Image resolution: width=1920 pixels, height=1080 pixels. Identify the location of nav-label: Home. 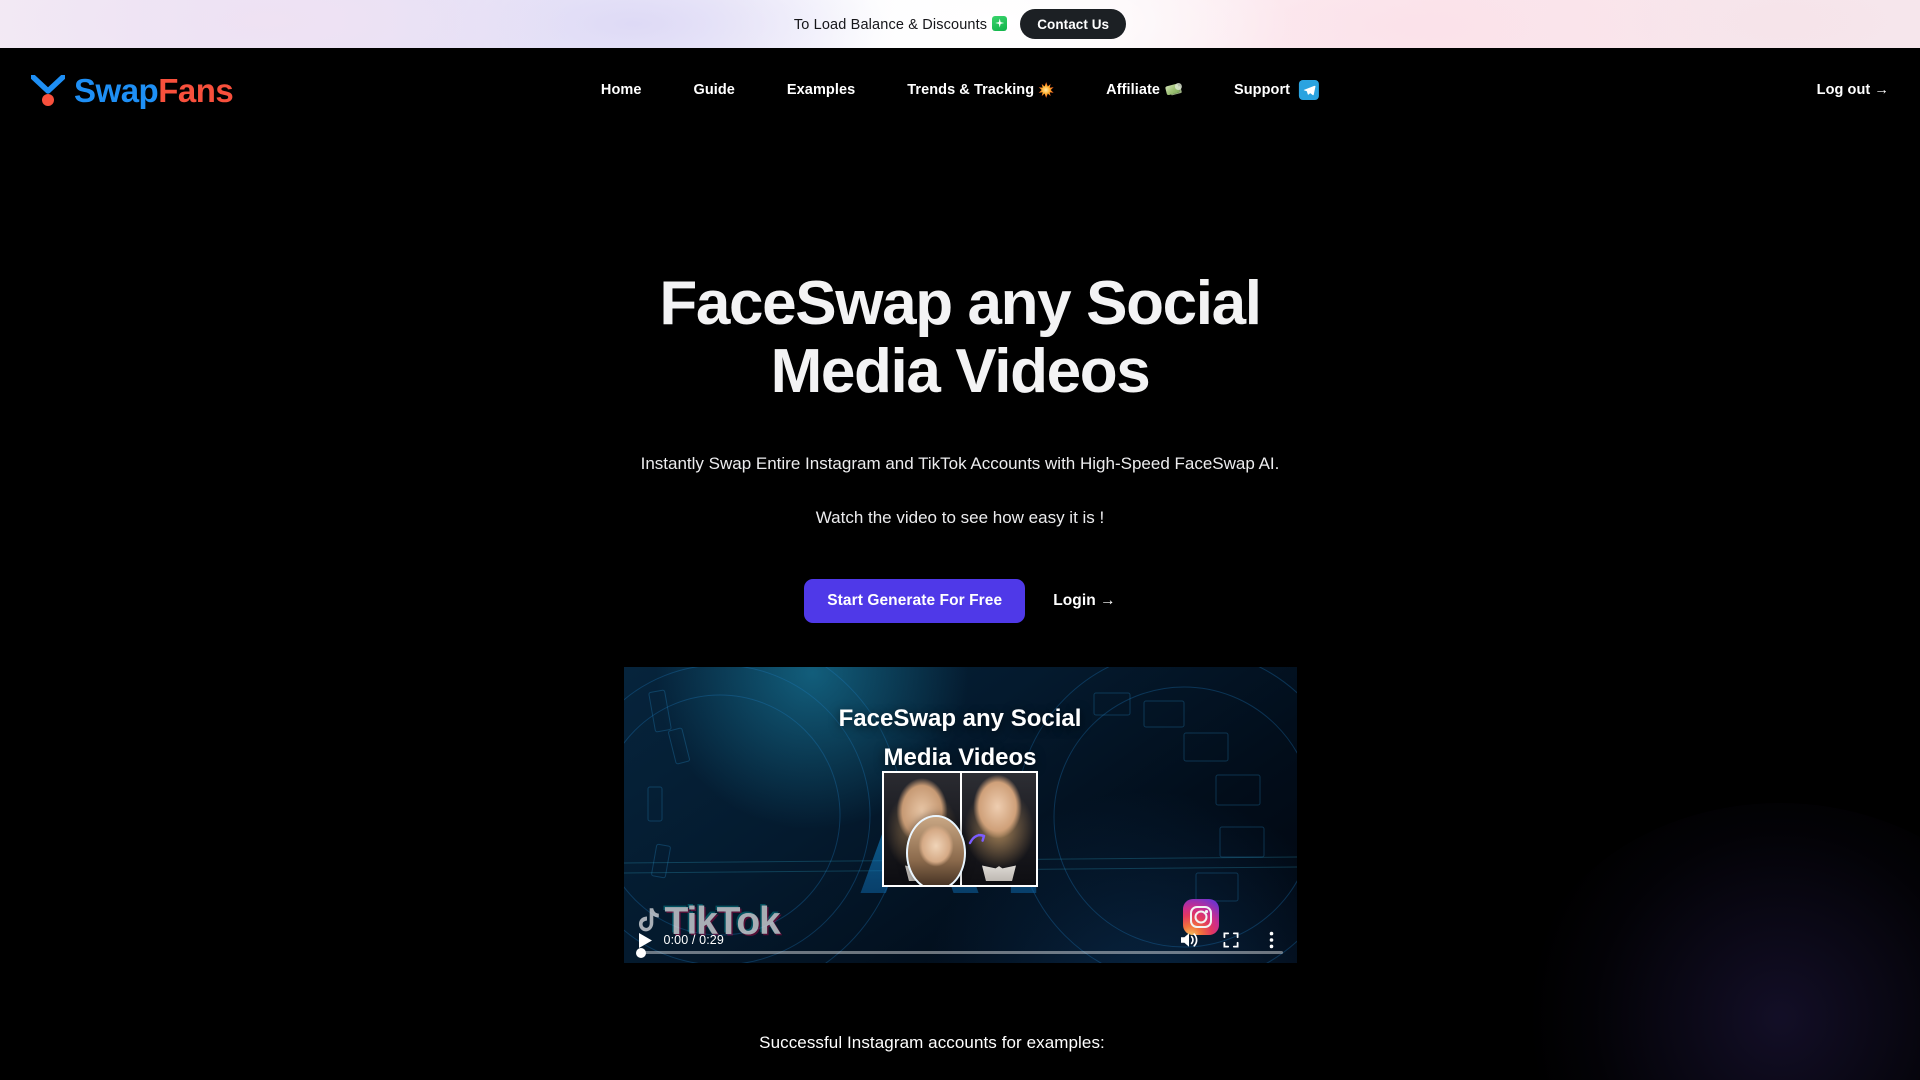
(621, 90).